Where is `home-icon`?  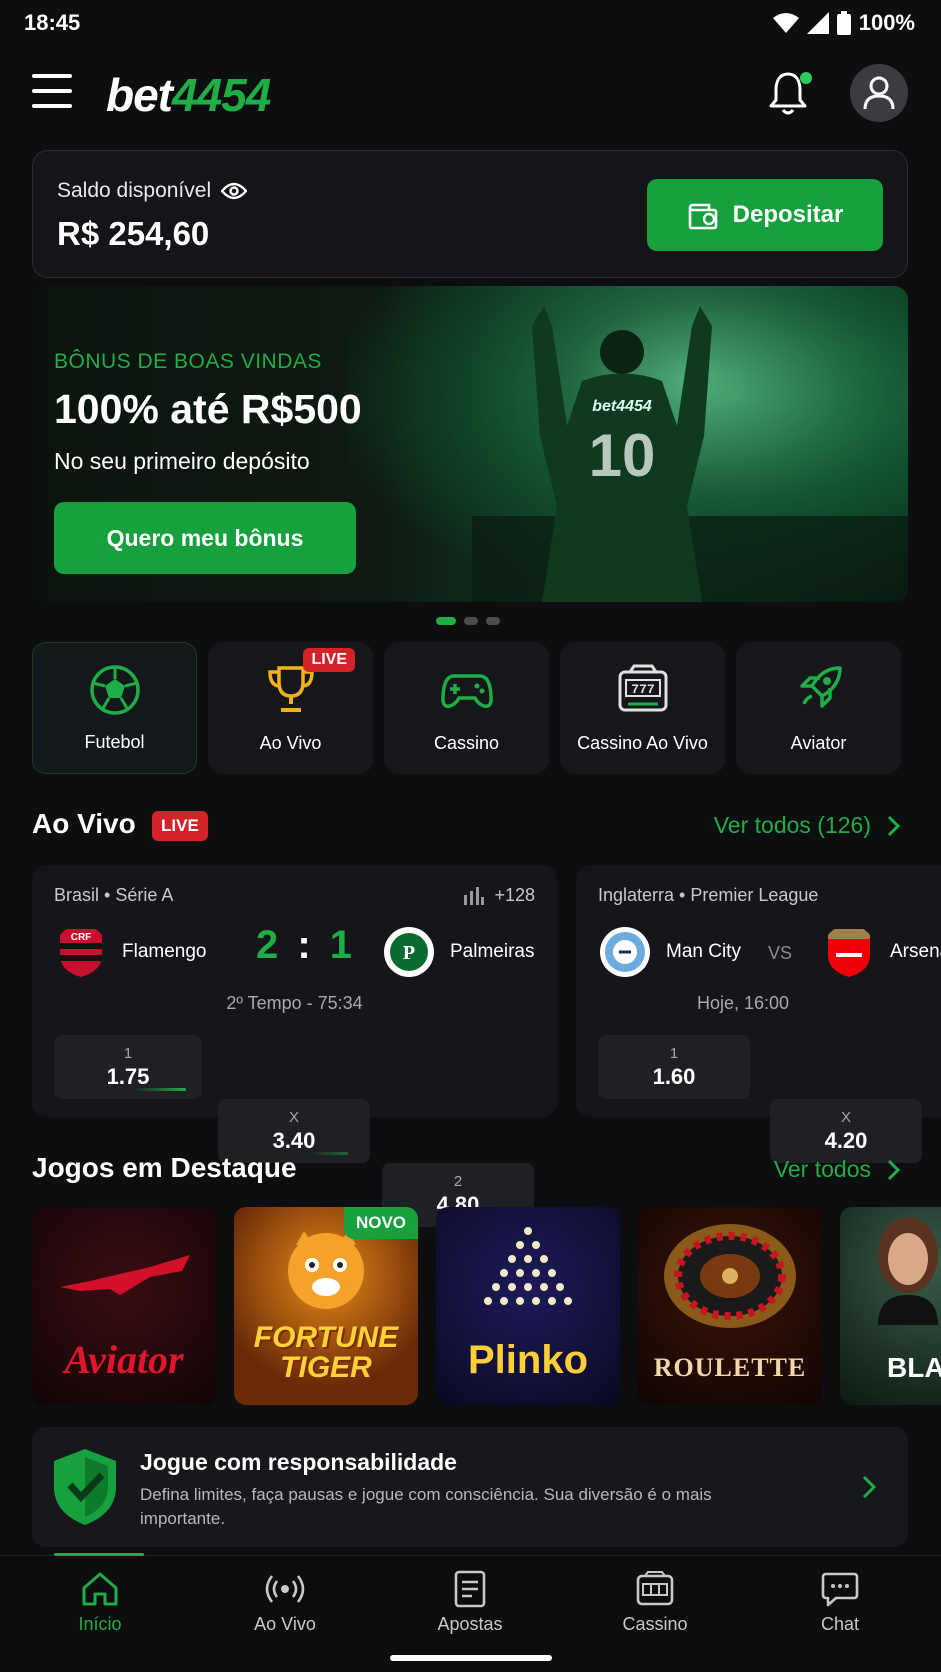 home-icon is located at coordinates (100, 1589).